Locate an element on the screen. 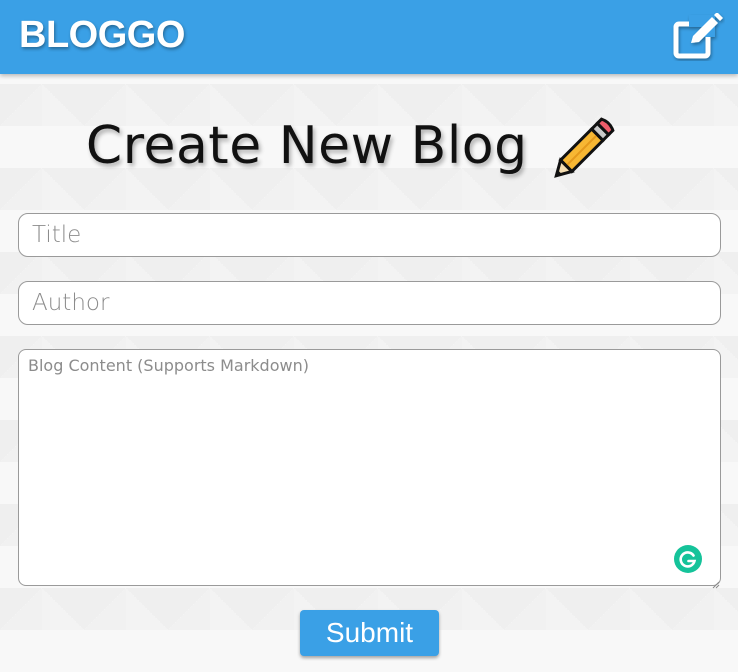  resize-handle-icon is located at coordinates (716, 582).